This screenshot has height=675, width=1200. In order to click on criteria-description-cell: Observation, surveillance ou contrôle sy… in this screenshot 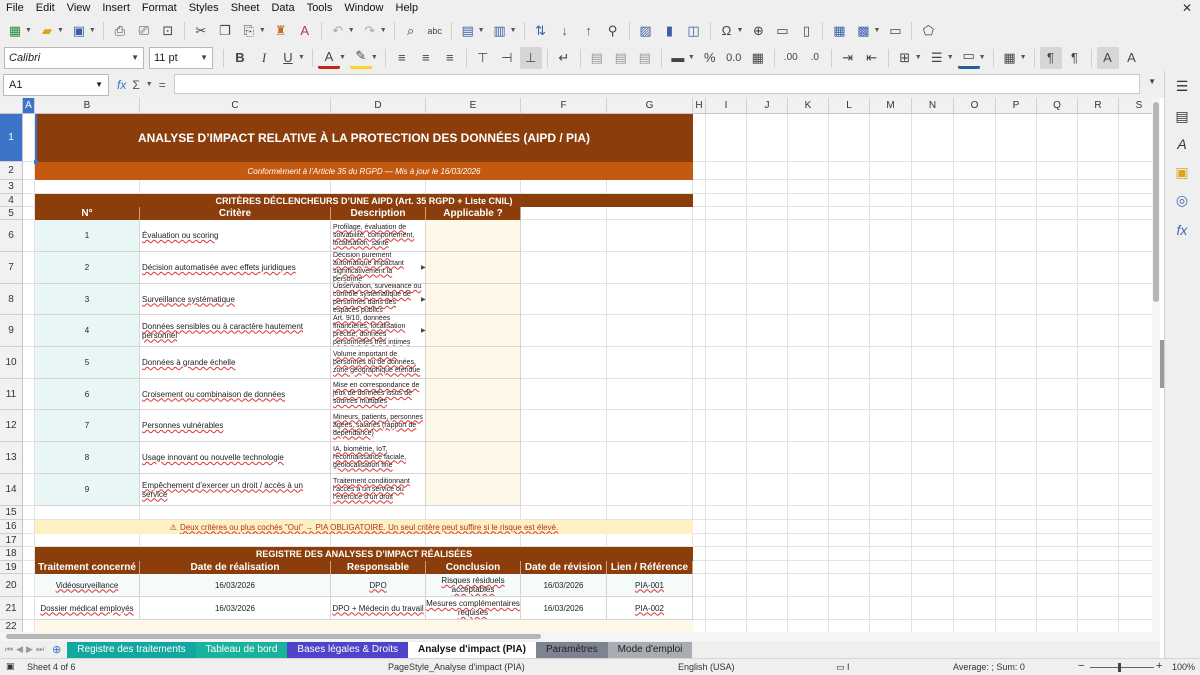, I will do `click(378, 299)`.